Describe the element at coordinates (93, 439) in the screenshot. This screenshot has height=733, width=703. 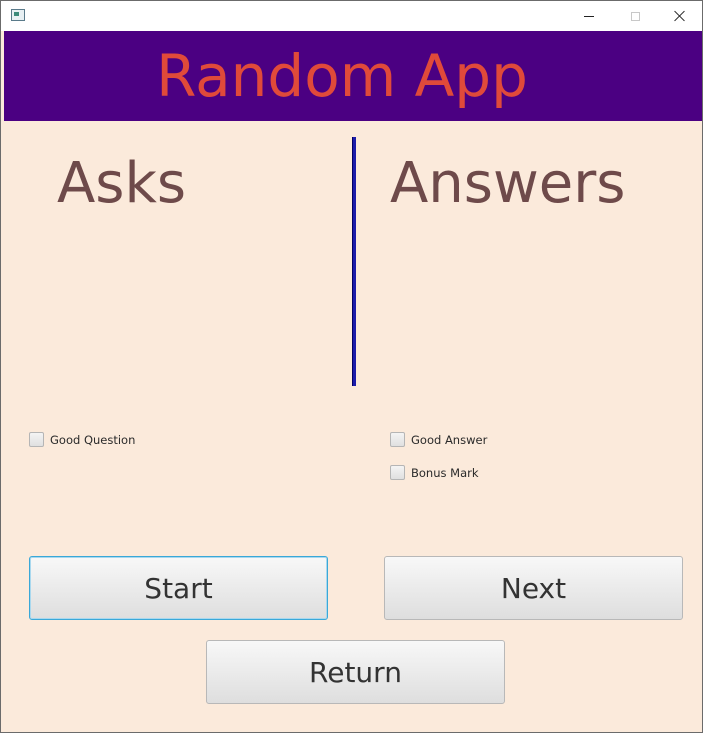
I see `good-question-label: Good Question` at that location.